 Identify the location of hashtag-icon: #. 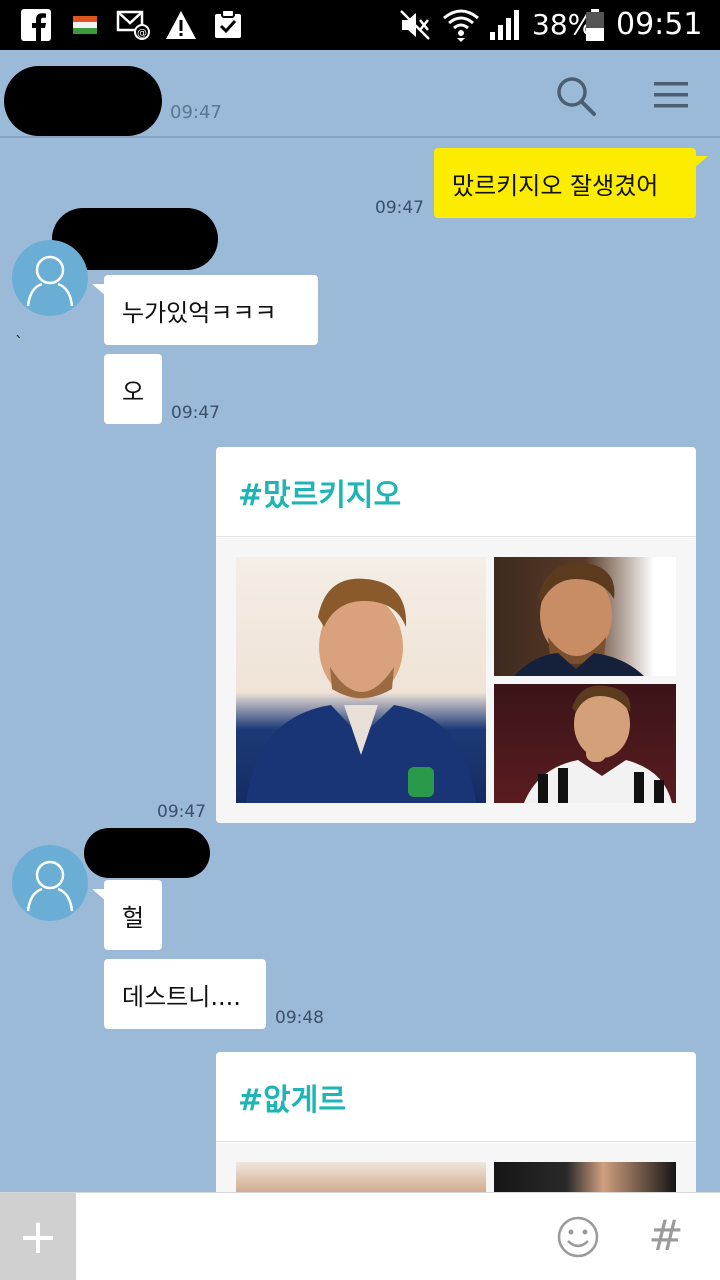
(666, 1235).